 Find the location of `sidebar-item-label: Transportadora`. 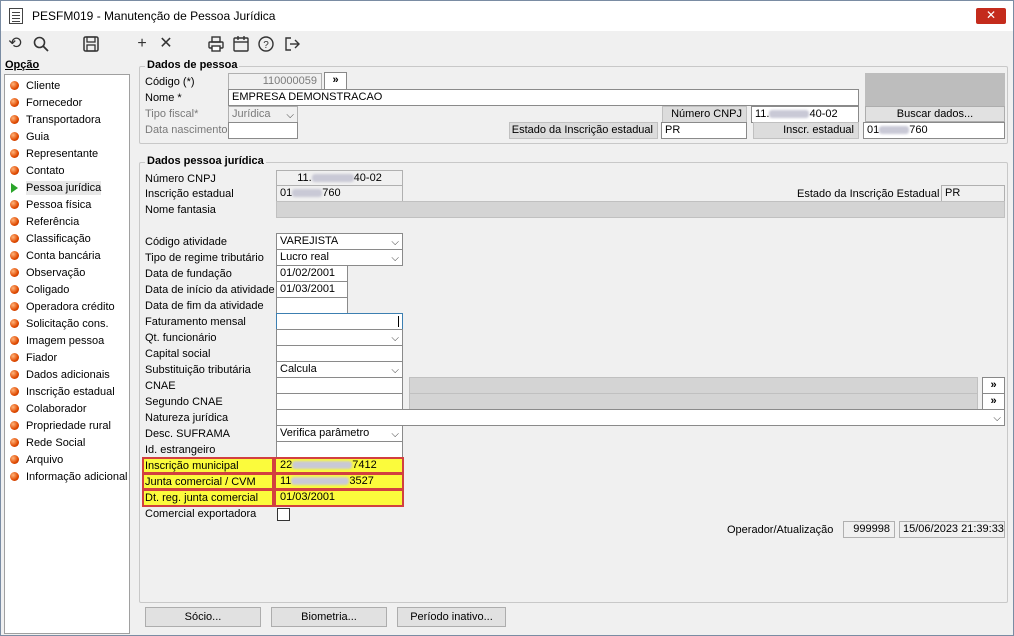

sidebar-item-label: Transportadora is located at coordinates (63, 119).